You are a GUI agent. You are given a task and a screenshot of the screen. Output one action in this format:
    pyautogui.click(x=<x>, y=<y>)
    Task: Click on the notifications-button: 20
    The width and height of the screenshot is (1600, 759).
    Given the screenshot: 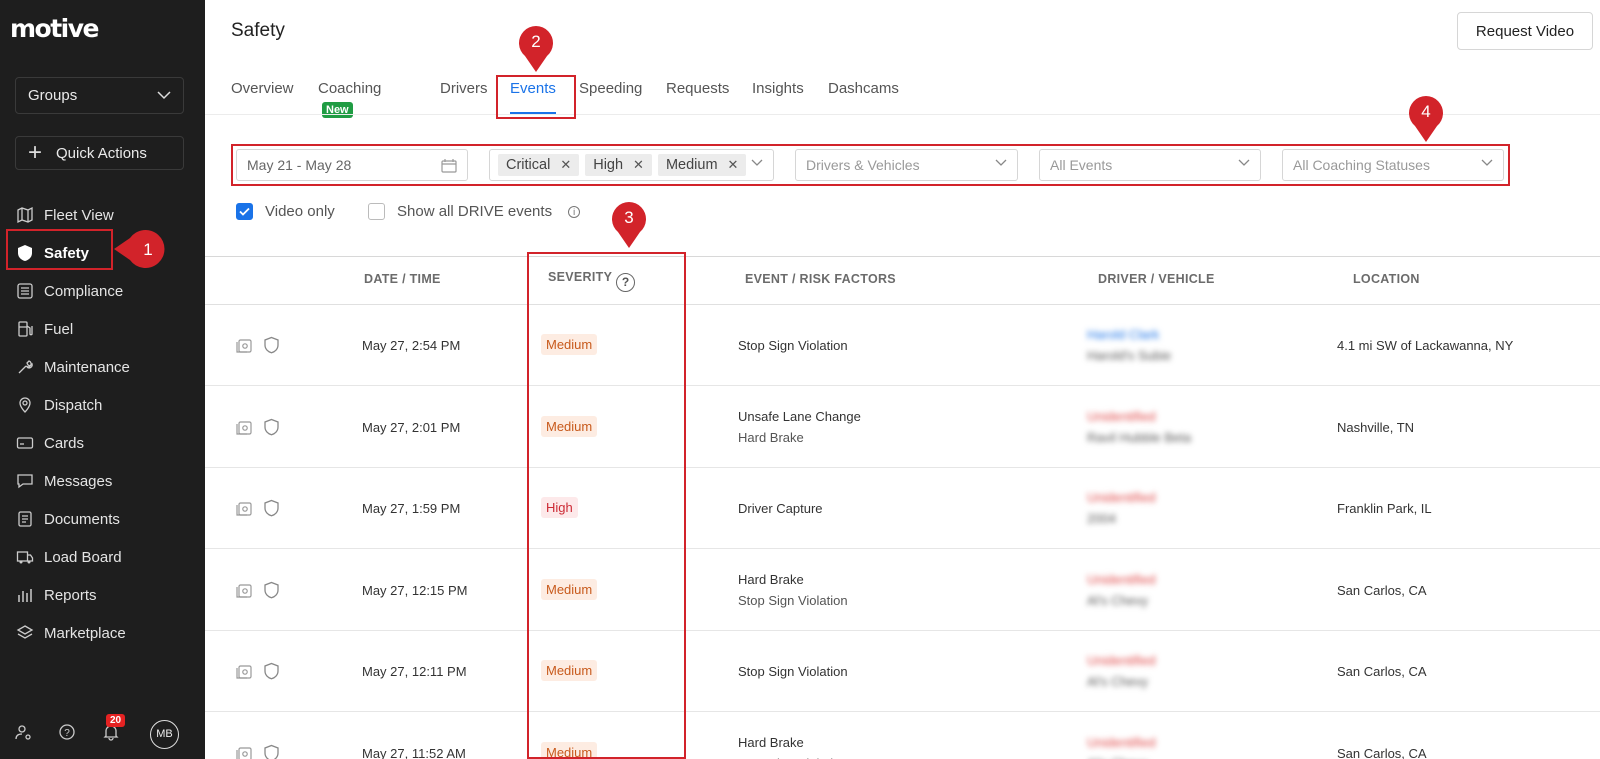 What is the action you would take?
    pyautogui.click(x=114, y=729)
    